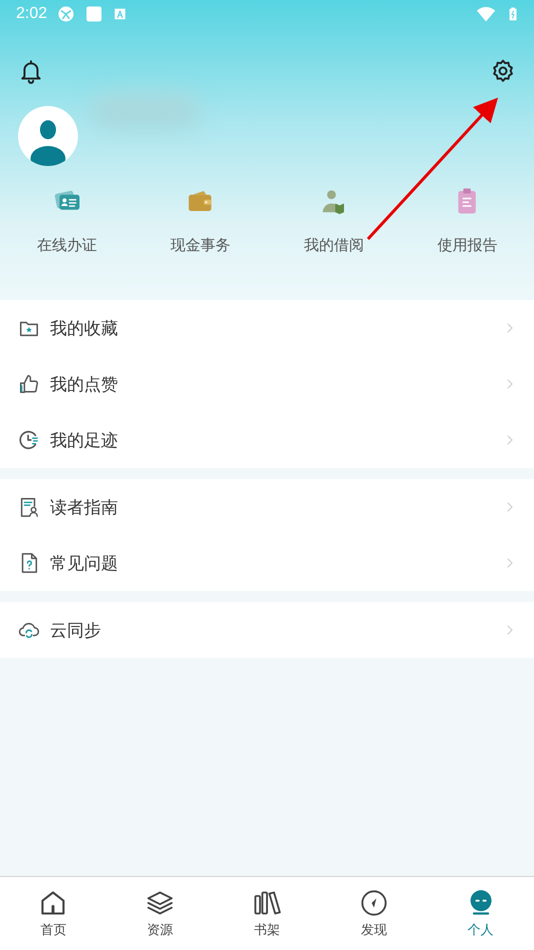  I want to click on books-icon, so click(266, 902).